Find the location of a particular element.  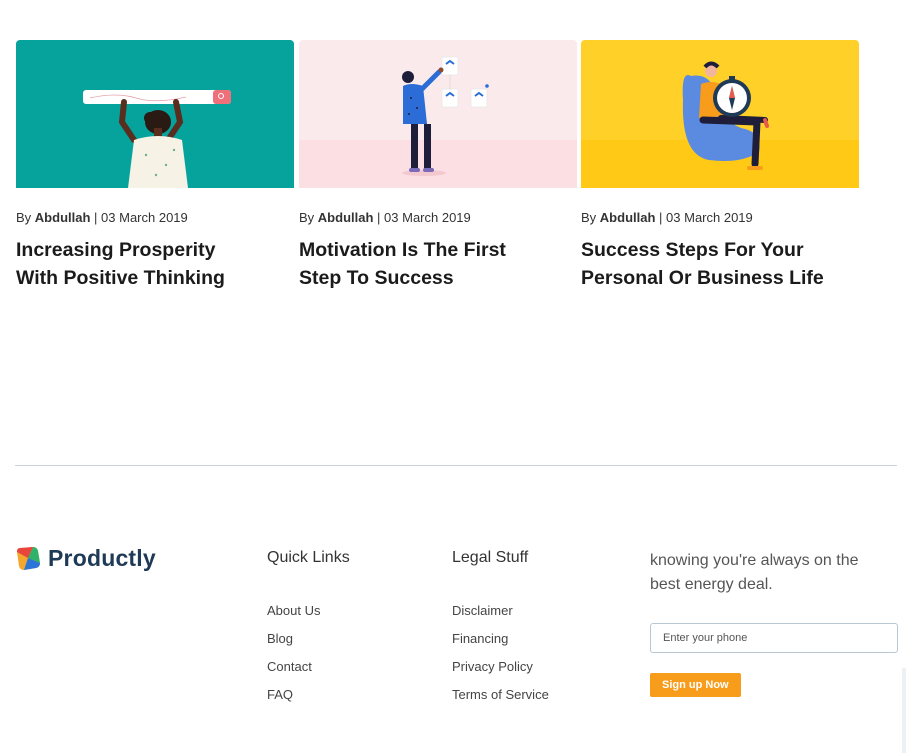

post-title-line: Step To Success is located at coordinates (438, 278).